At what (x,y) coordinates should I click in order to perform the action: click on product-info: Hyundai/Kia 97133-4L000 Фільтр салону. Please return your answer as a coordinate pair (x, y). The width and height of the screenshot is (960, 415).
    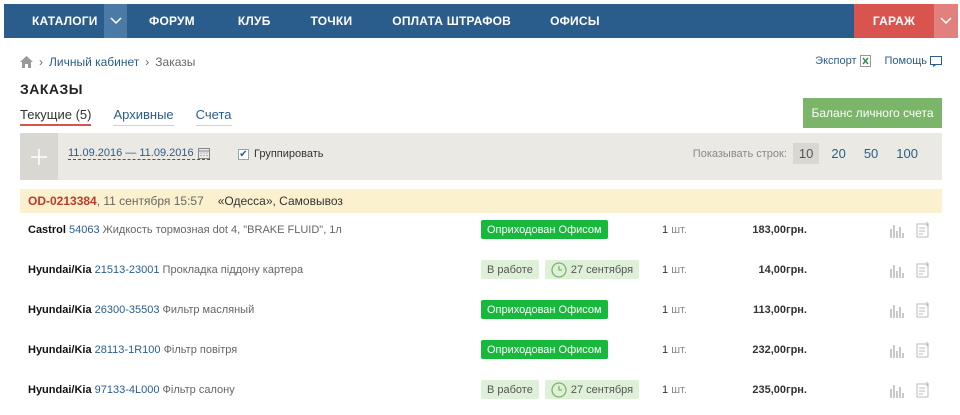
    Looking at the image, I should click on (131, 390).